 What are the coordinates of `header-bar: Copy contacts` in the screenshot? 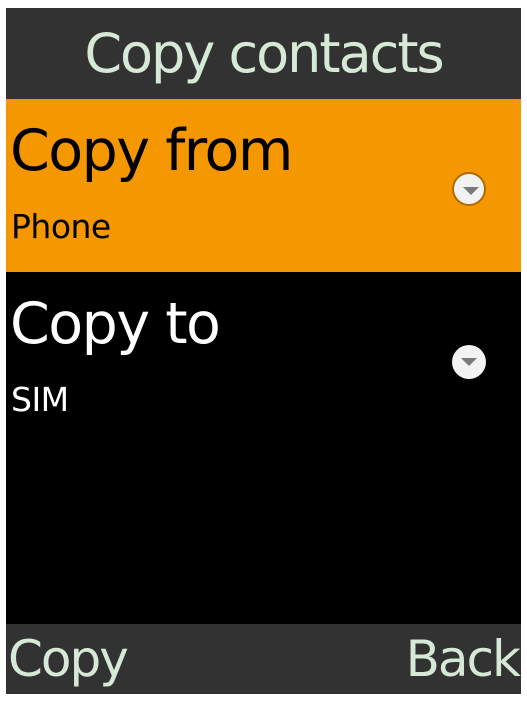 It's located at (263, 53).